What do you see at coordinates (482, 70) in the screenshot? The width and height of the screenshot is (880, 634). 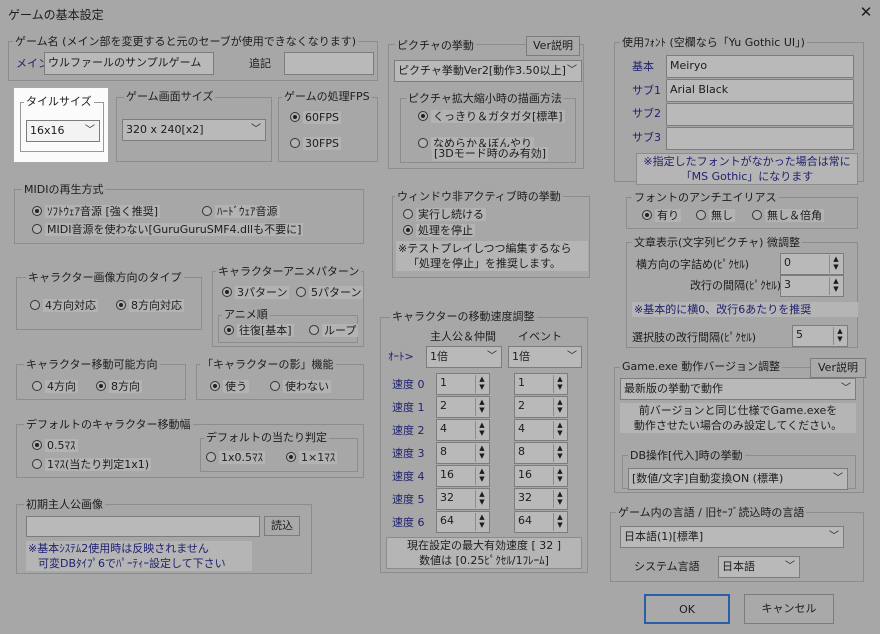 I see `picture-mode-value: ピクチャ挙動Ver2[動作3.50以上]` at bounding box center [482, 70].